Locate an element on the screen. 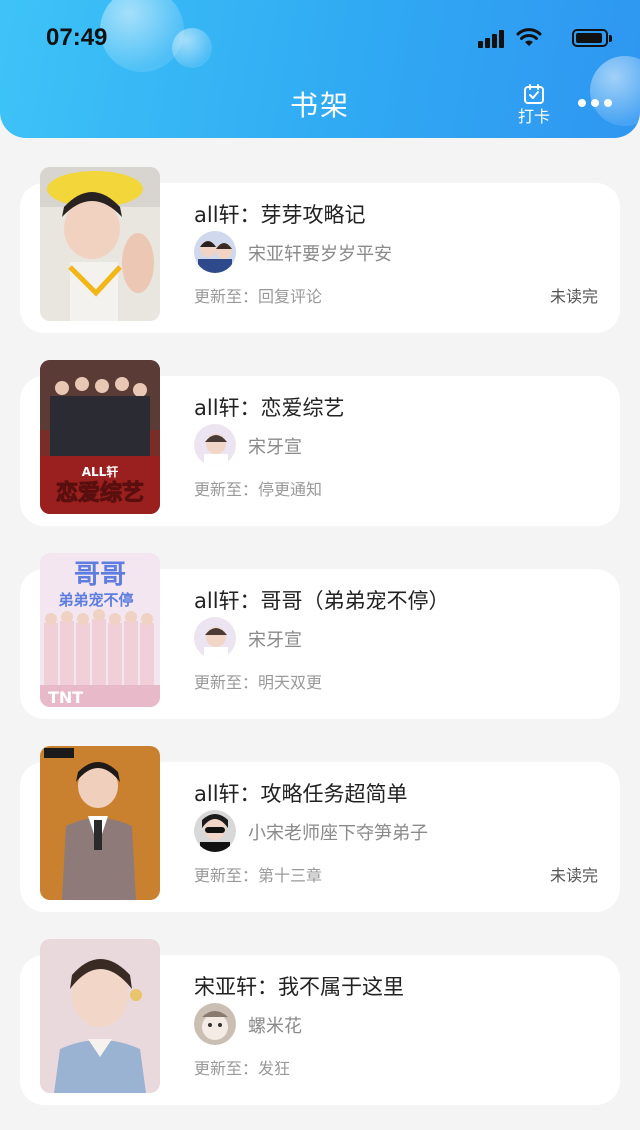 The width and height of the screenshot is (640, 1130). book-card: ALL轩 恋爱综艺 all轩：恋爱综艺 宋牙宣 更新至：停更通知 is located at coordinates (320, 443).